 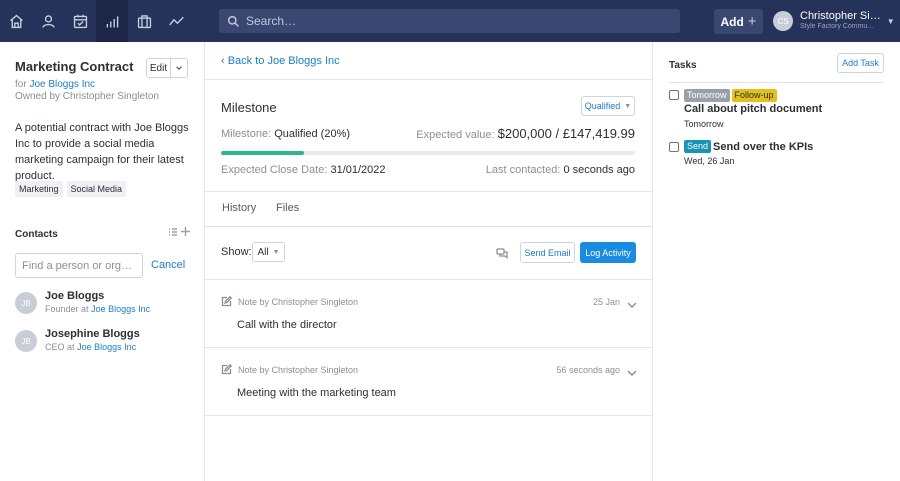 I want to click on task-badges: Tomorrow Follow-up, so click(x=730, y=95).